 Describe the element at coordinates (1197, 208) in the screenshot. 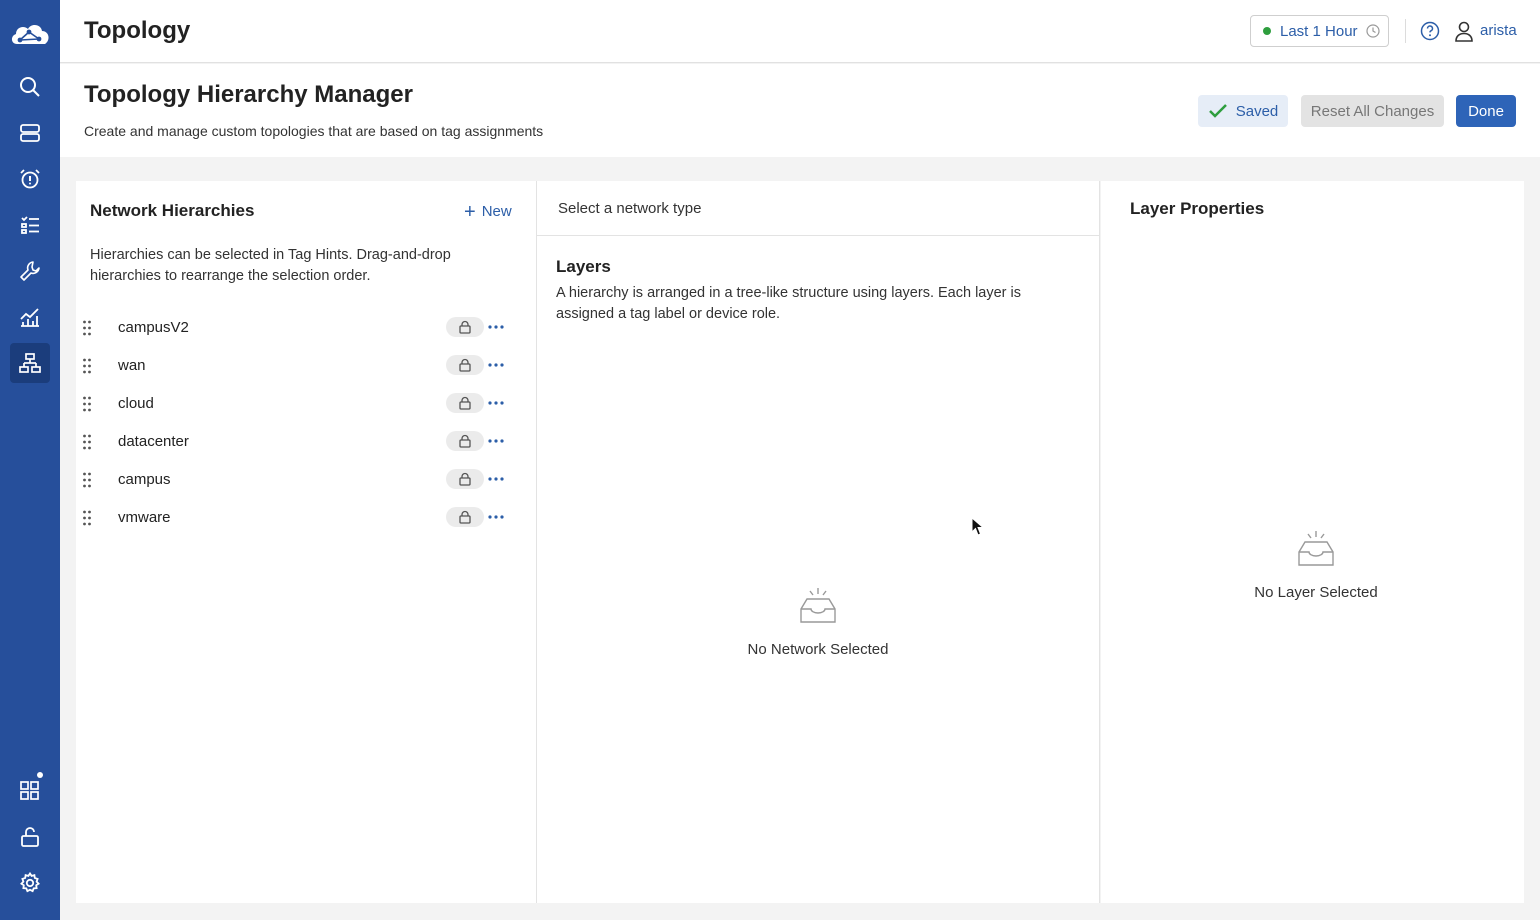

I see `layer-properties-title: Layer Properties` at that location.